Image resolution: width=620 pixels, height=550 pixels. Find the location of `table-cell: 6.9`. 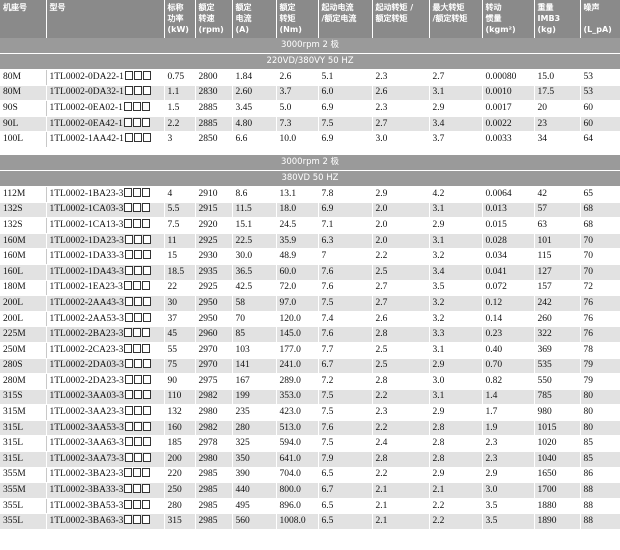

table-cell: 6.9 is located at coordinates (345, 139).